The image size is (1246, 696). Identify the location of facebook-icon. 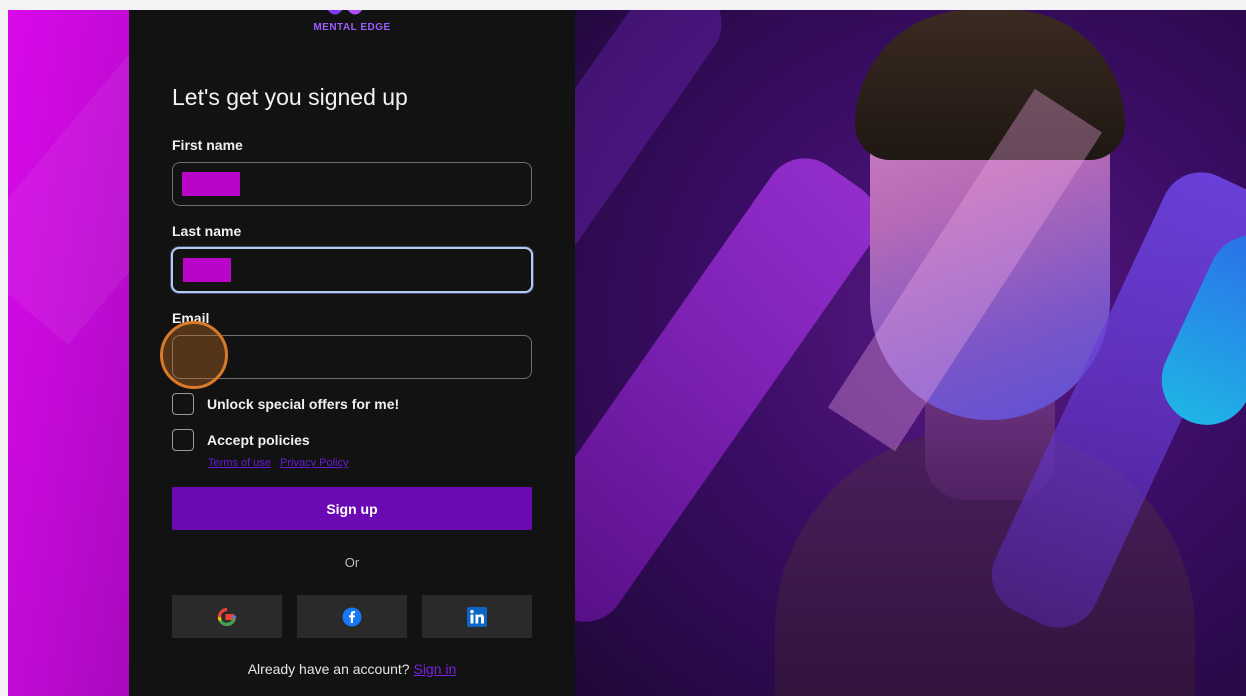
(352, 616).